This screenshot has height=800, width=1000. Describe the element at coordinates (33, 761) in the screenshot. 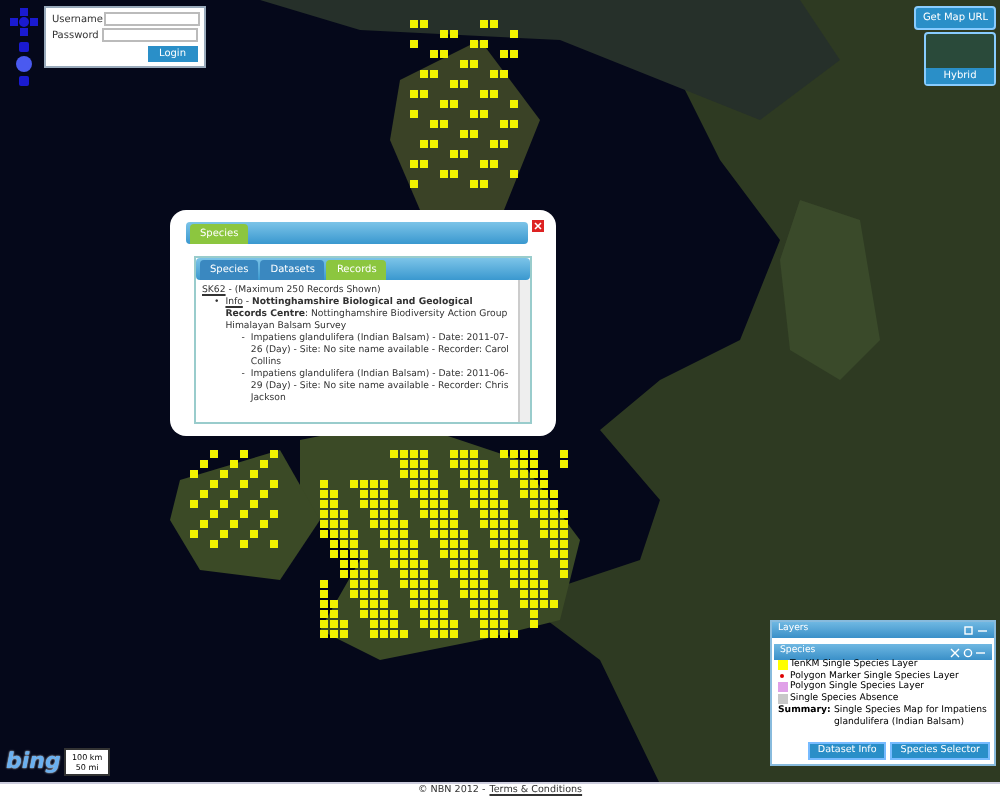

I see `map-logo: bing` at that location.